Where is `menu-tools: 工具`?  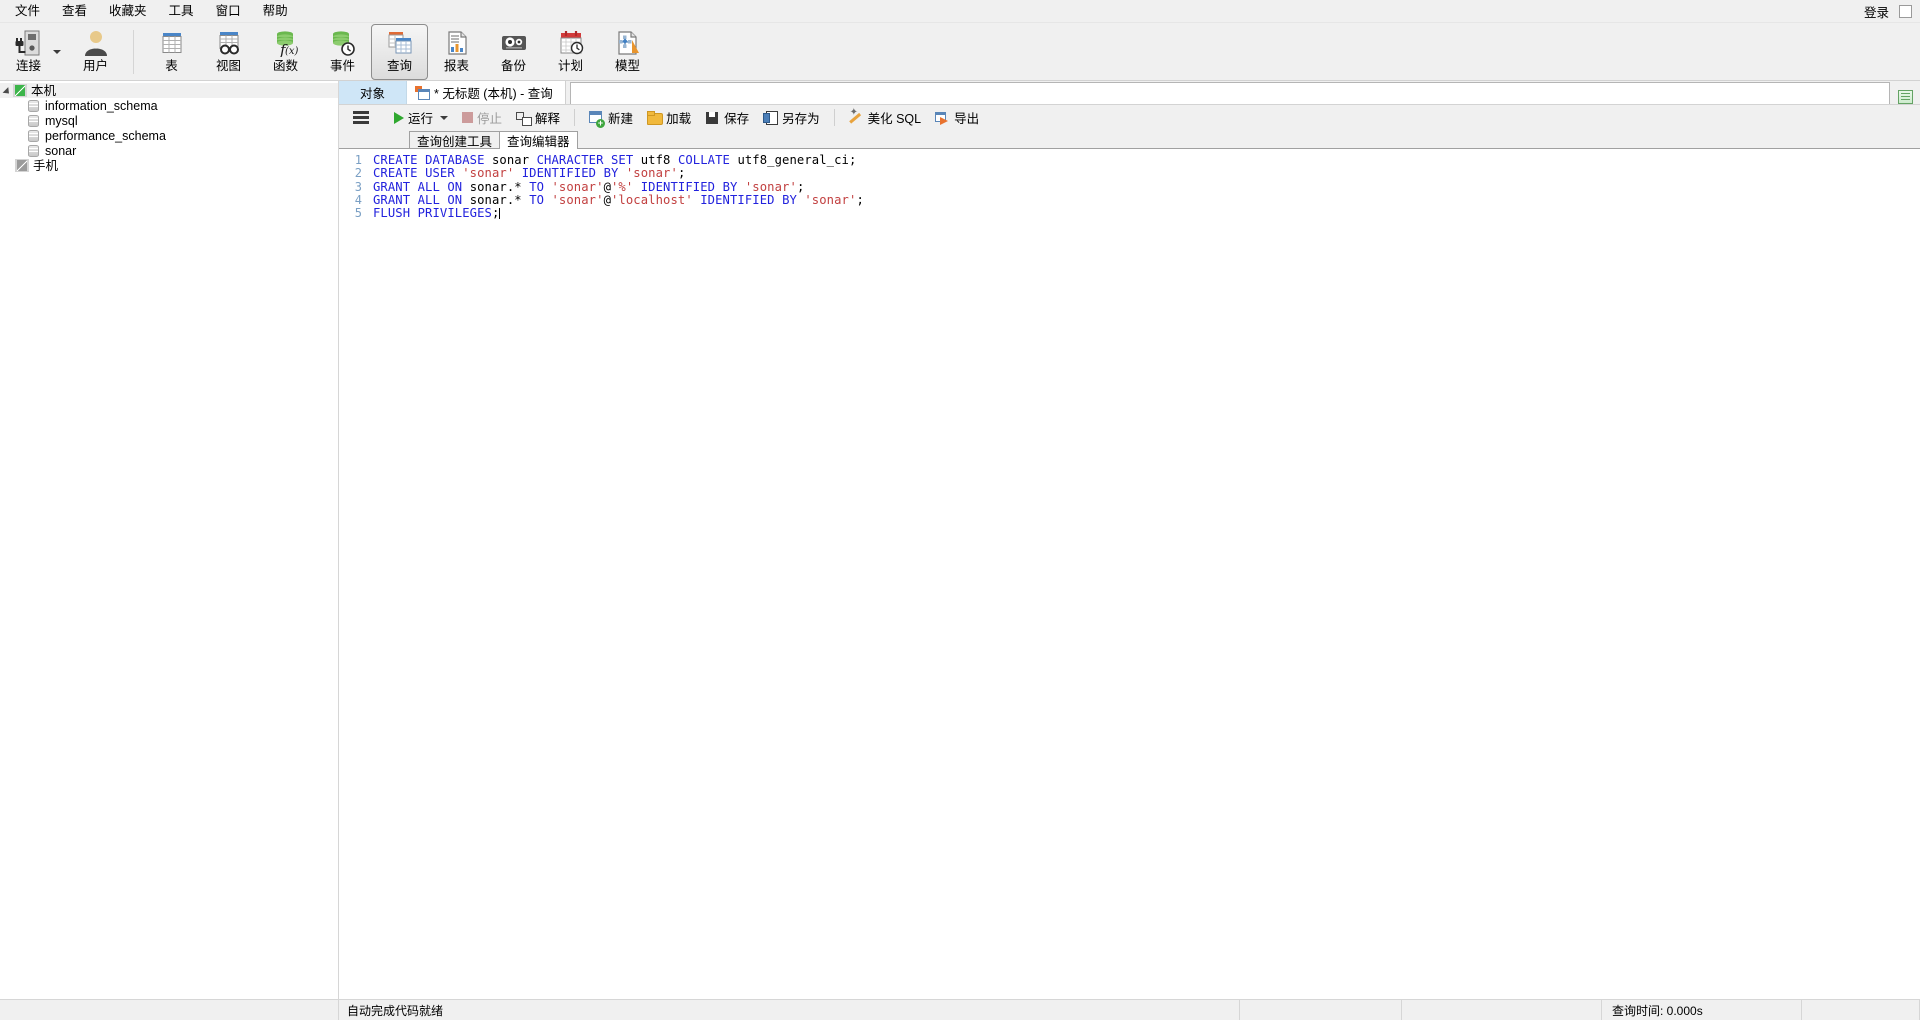 menu-tools: 工具 is located at coordinates (181, 11).